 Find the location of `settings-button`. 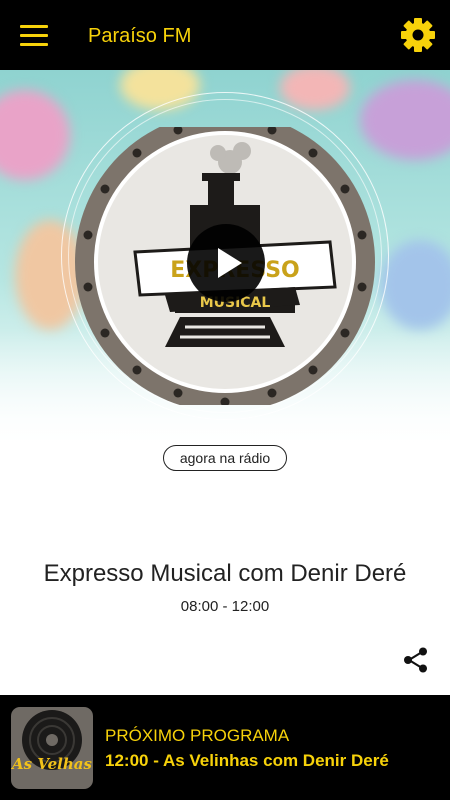

settings-button is located at coordinates (418, 35).